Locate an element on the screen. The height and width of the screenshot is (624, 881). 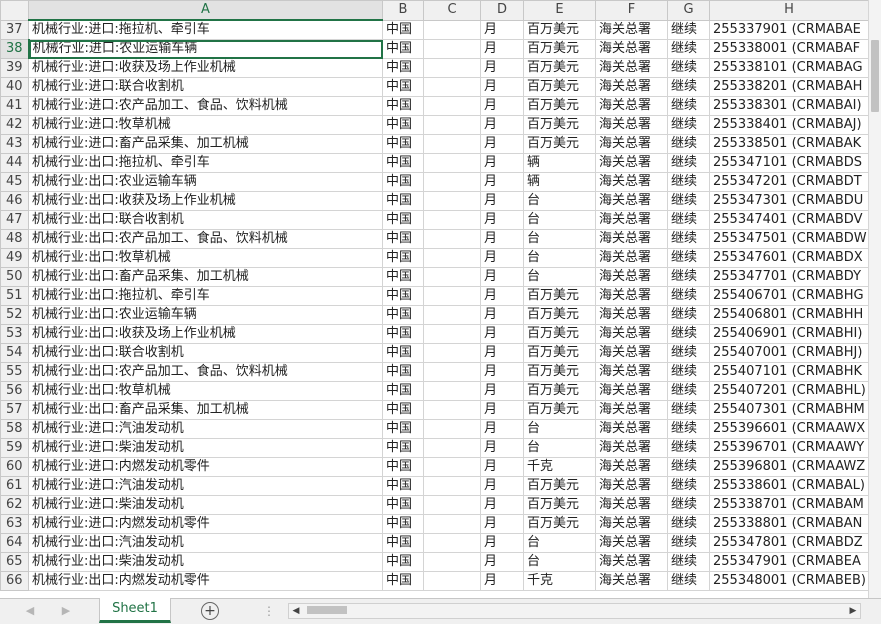
cell-a: 机械行业:进口:柴油发动机 is located at coordinates (205, 448).